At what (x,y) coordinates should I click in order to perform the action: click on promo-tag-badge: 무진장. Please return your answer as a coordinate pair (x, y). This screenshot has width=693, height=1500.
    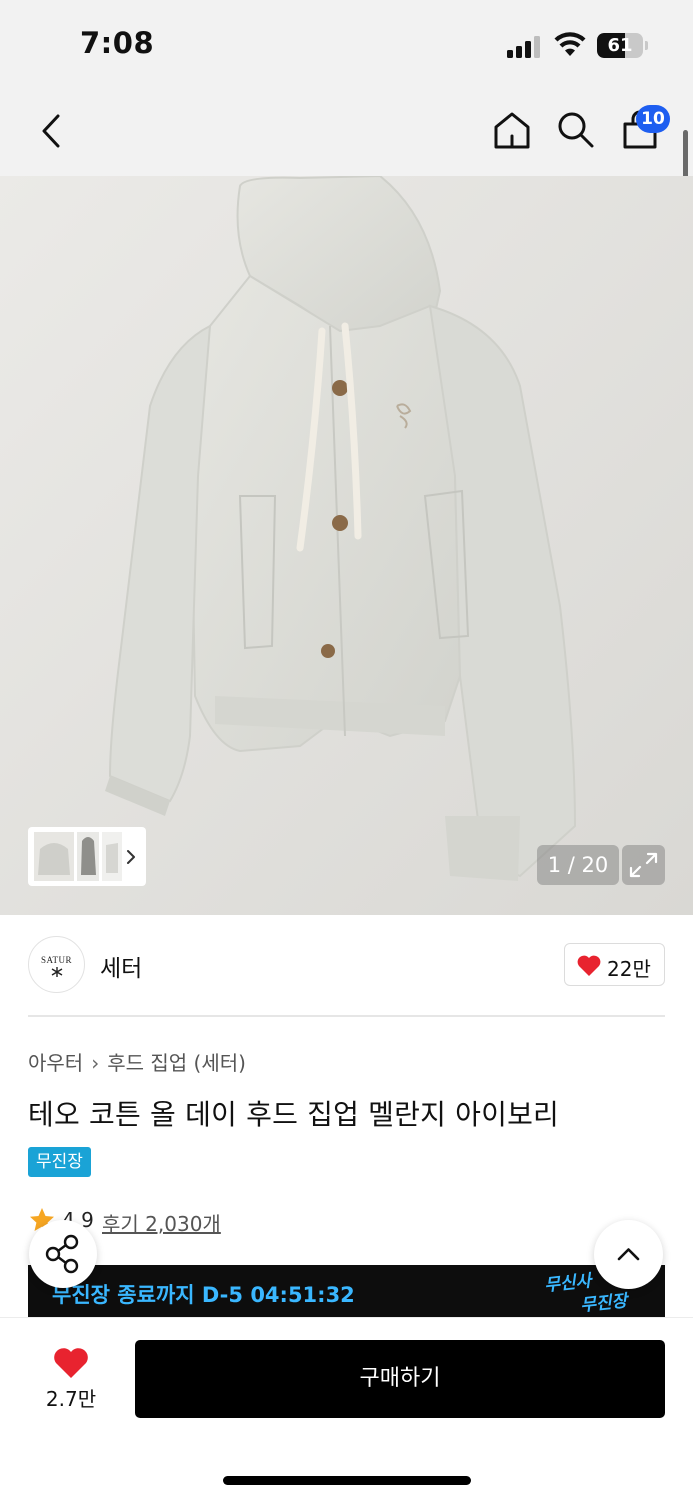
    Looking at the image, I should click on (59, 1162).